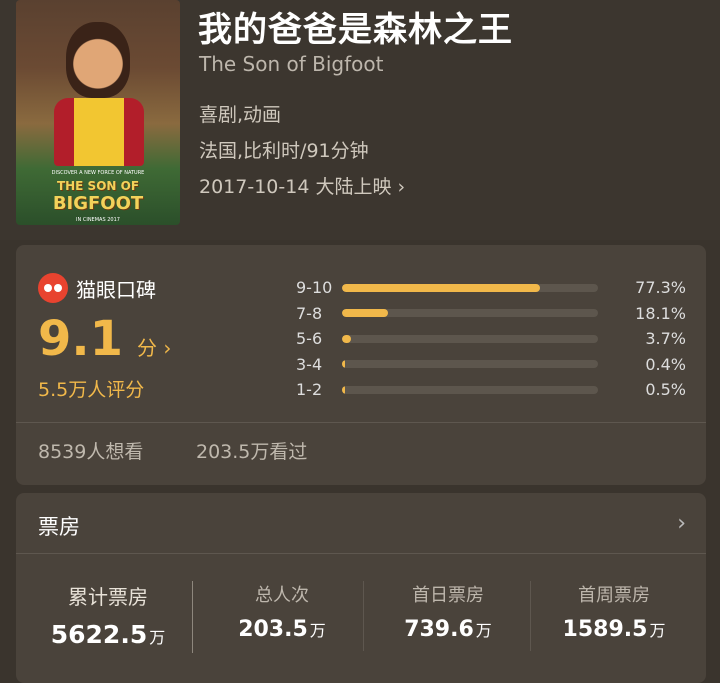 This screenshot has height=683, width=720. Describe the element at coordinates (605, 629) in the screenshot. I see `stat-number: 1589.5` at that location.